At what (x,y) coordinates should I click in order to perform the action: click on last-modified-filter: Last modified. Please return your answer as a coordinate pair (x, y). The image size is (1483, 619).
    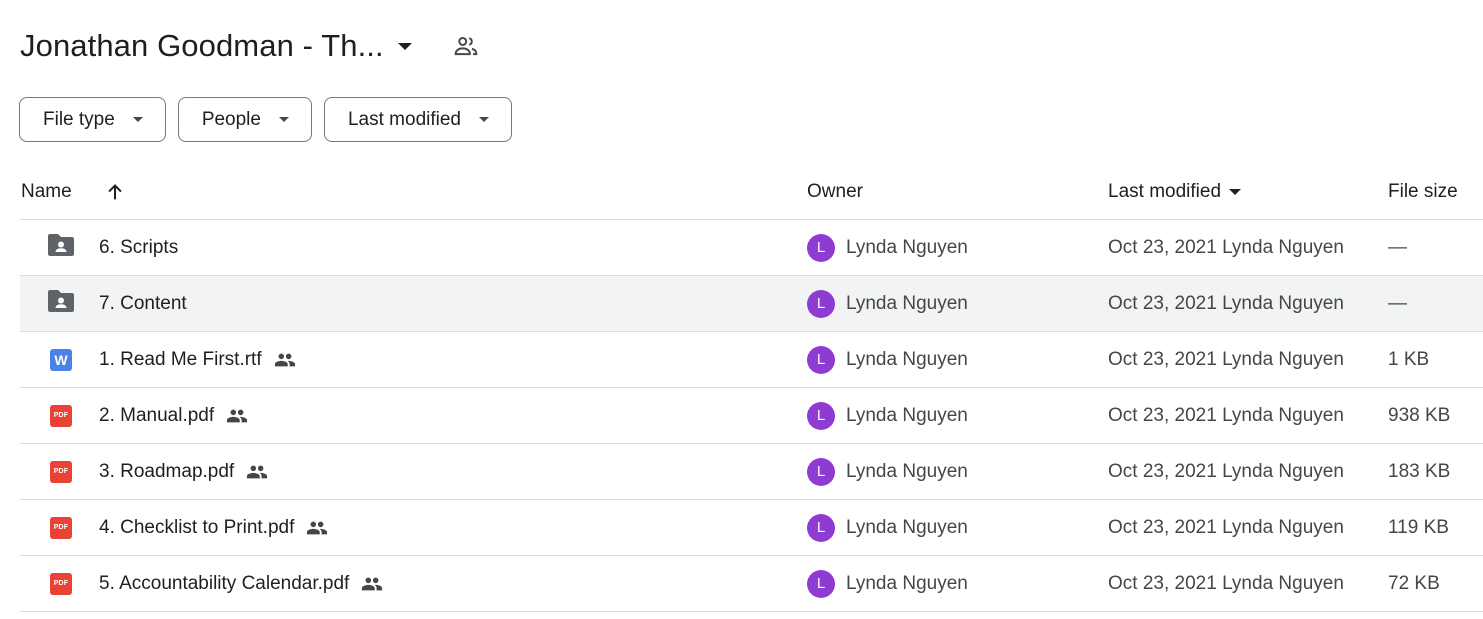
    Looking at the image, I should click on (417, 119).